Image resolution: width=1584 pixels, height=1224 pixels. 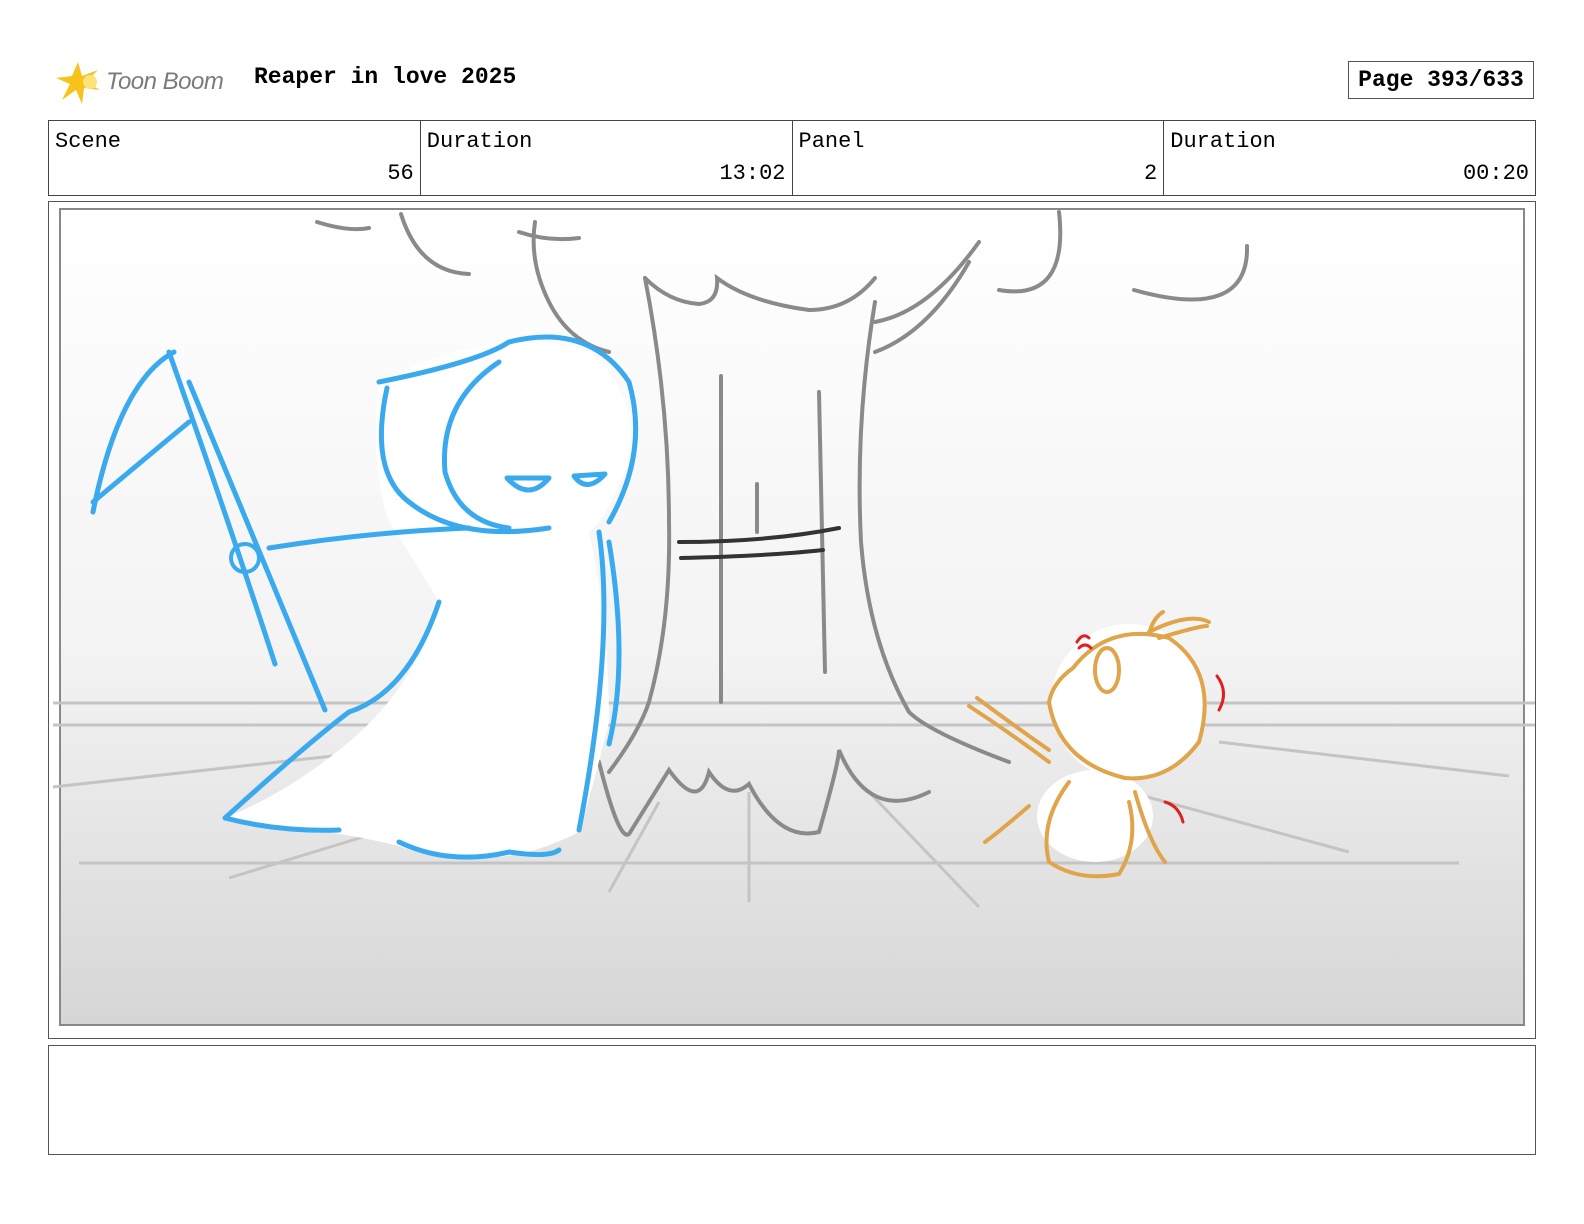 I want to click on notes-box, so click(x=792, y=1100).